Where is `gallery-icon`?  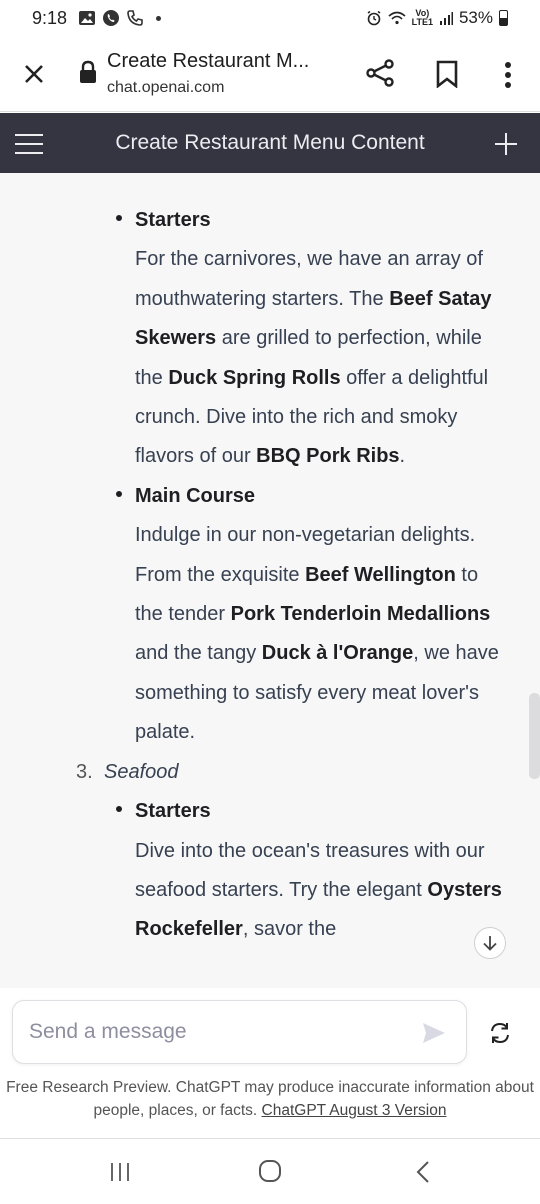
gallery-icon is located at coordinates (87, 18).